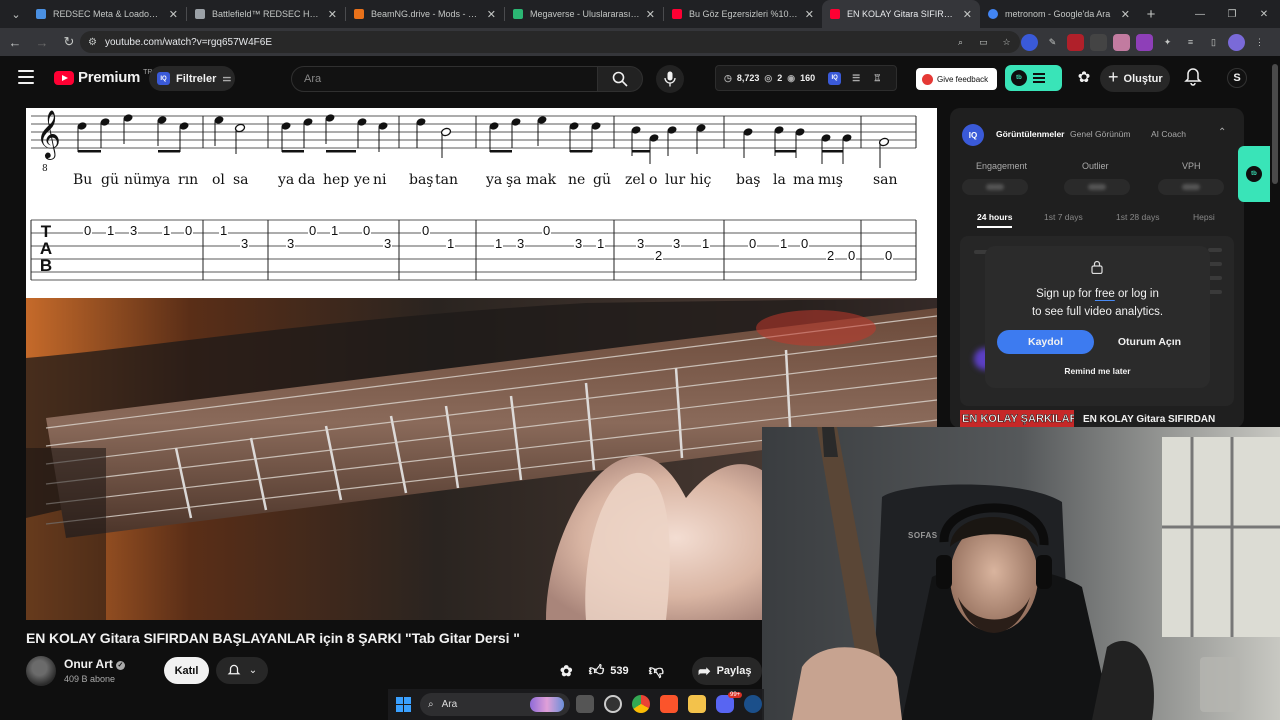 This screenshot has height=720, width=1280. I want to click on extension-red-icon, so click(1075, 42).